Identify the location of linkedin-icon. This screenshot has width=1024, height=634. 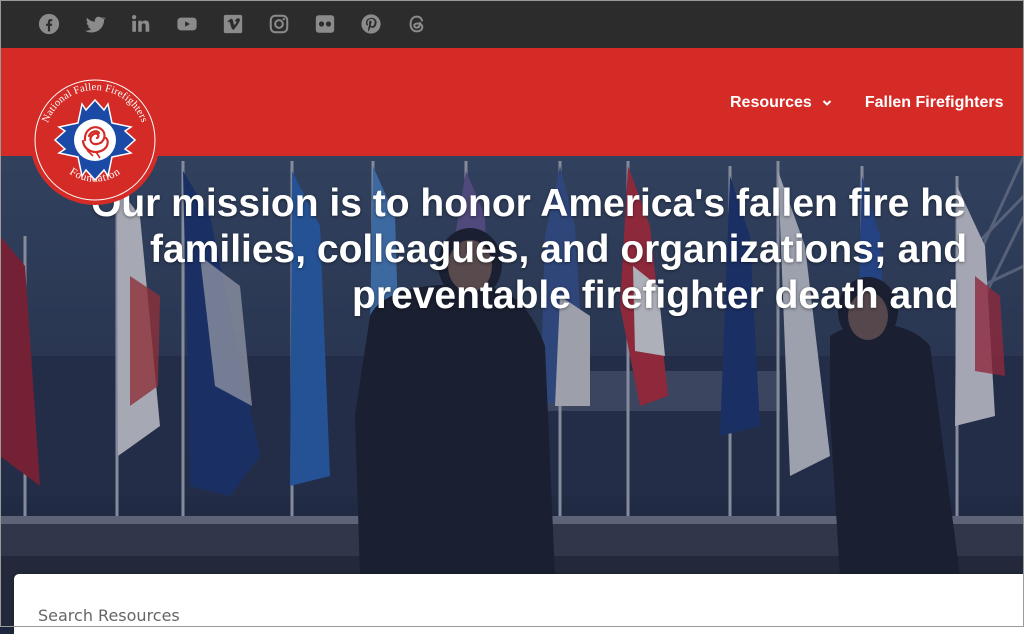
(141, 24).